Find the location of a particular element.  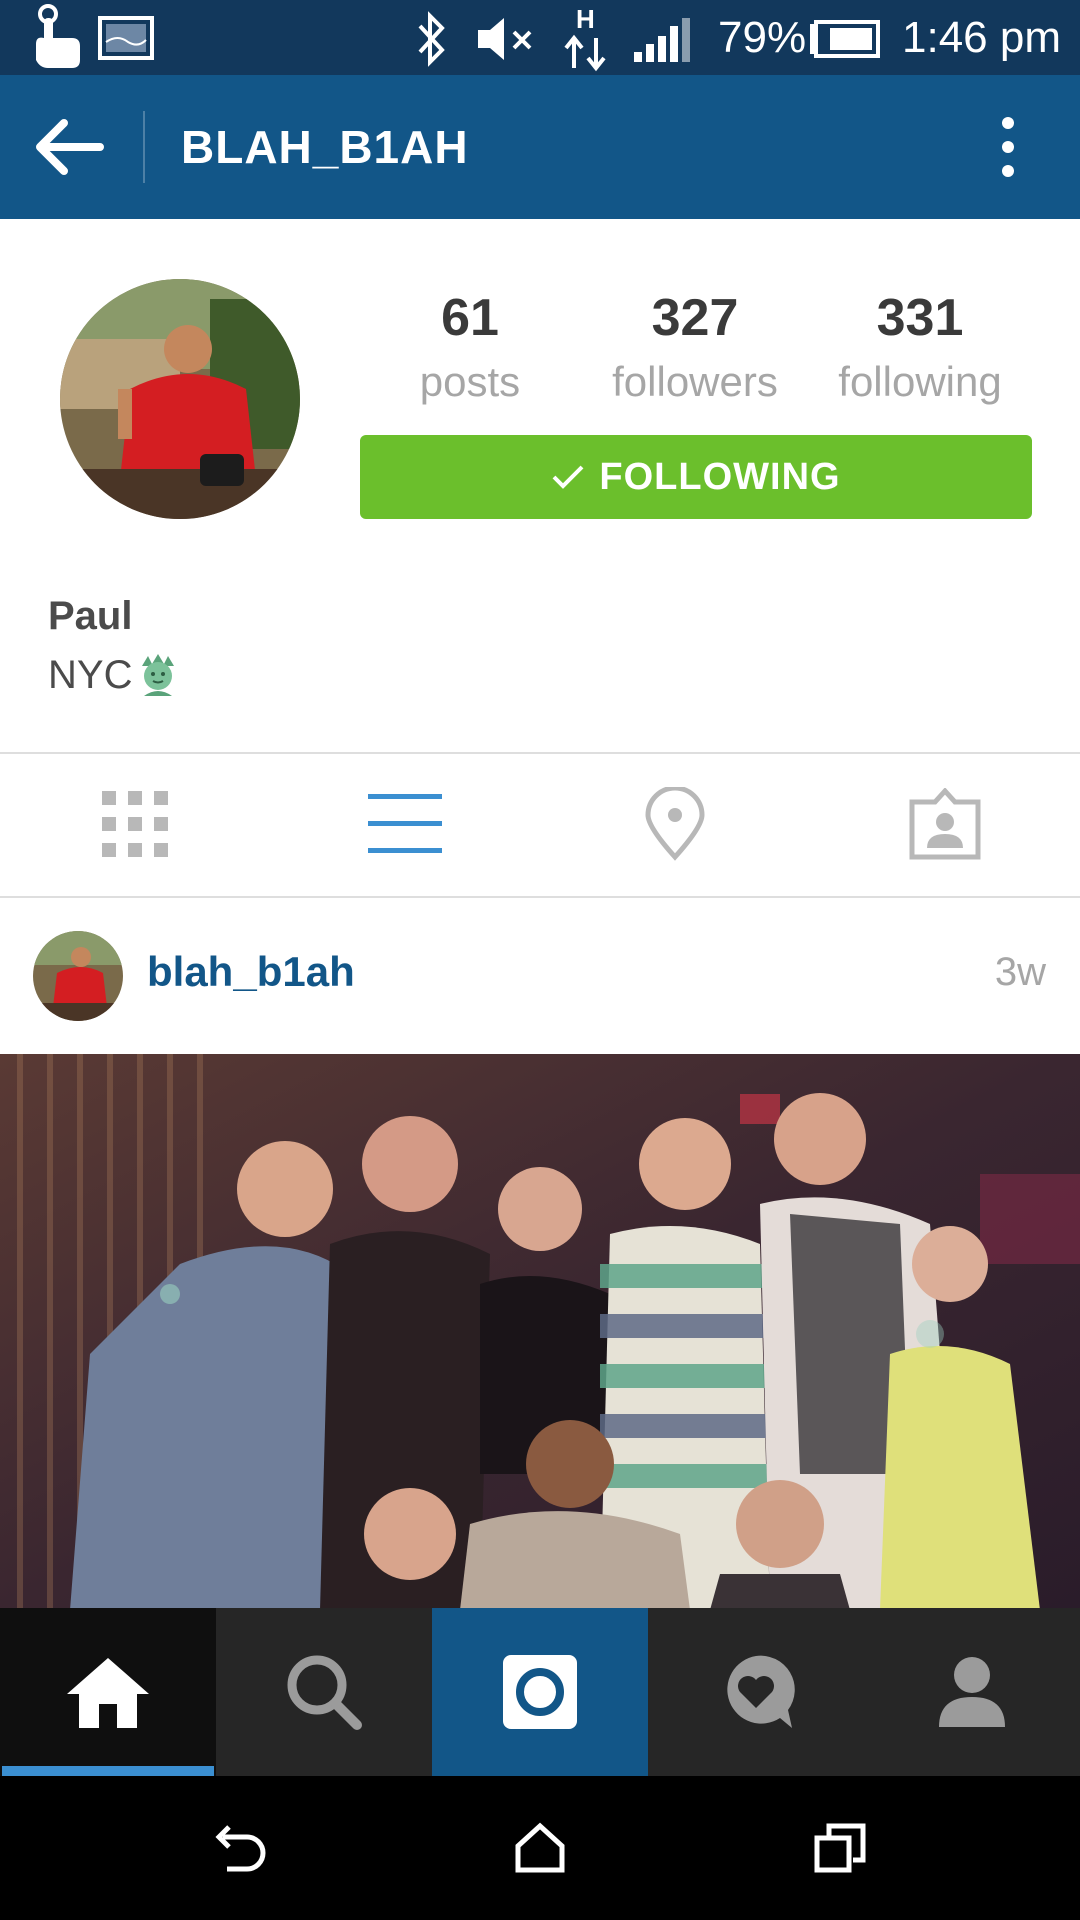

tab-tagged is located at coordinates (945, 824).